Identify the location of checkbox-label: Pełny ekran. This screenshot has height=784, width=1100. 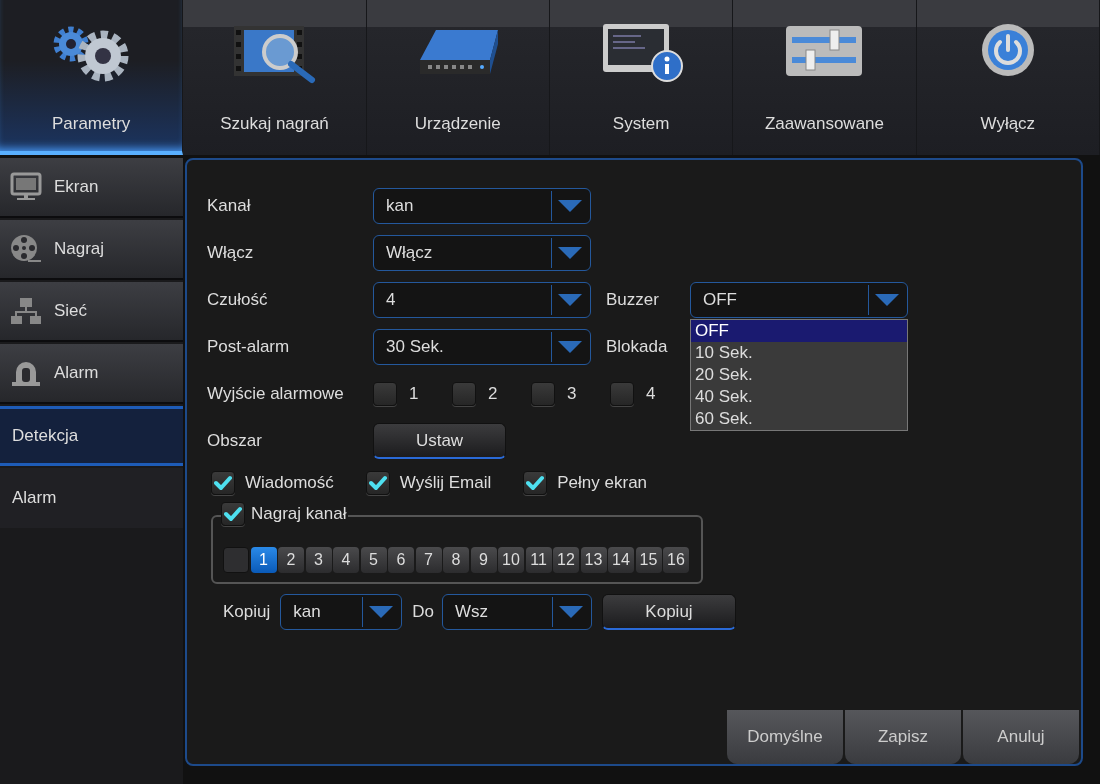
(602, 483).